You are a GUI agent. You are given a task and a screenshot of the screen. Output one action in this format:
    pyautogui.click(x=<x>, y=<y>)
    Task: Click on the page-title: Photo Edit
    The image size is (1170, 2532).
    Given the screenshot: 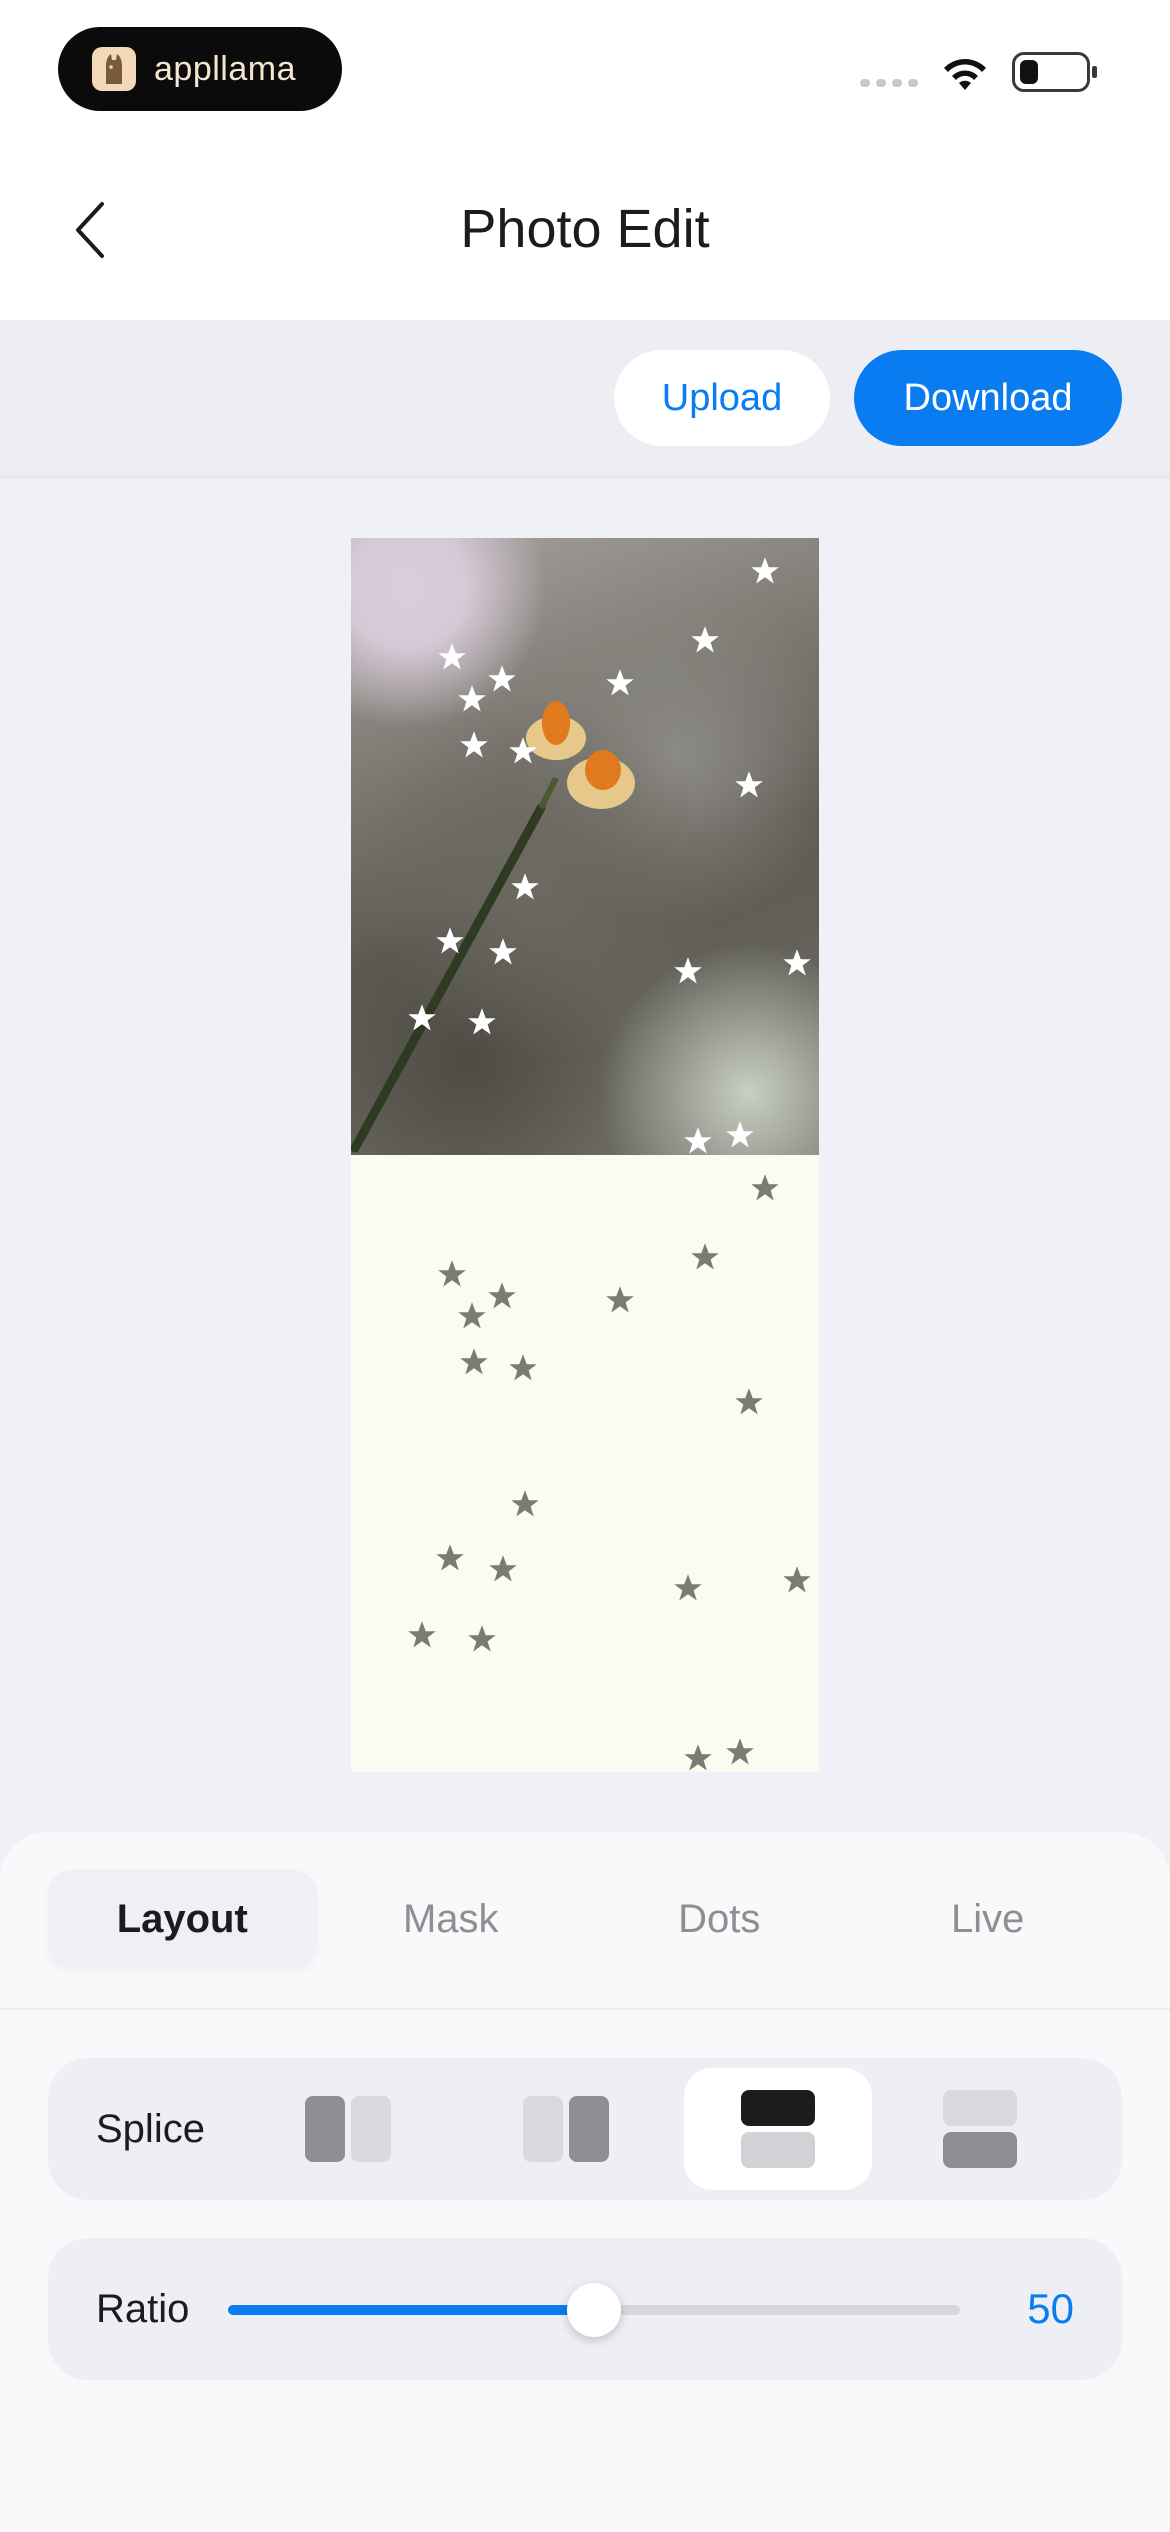 What is the action you would take?
    pyautogui.click(x=585, y=229)
    